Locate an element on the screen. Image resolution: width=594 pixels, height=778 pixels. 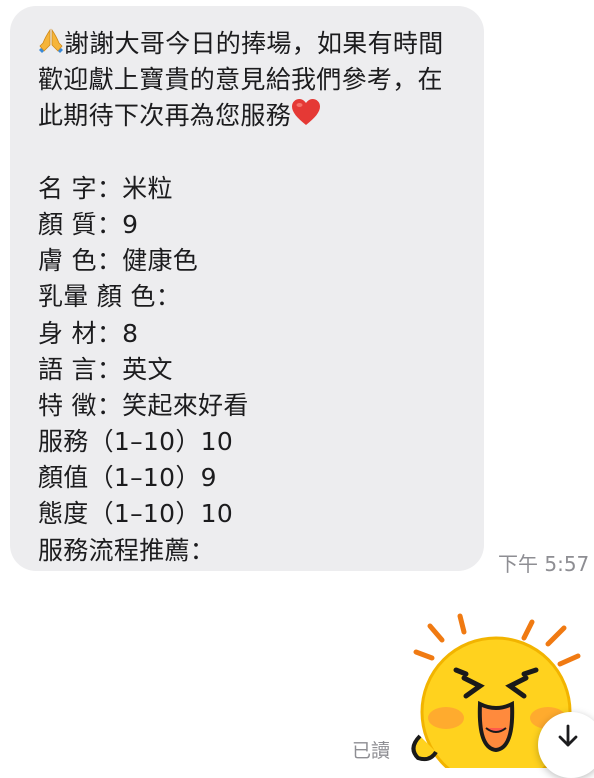
field-areola: 乳暈 顏 色： is located at coordinates (109, 297).